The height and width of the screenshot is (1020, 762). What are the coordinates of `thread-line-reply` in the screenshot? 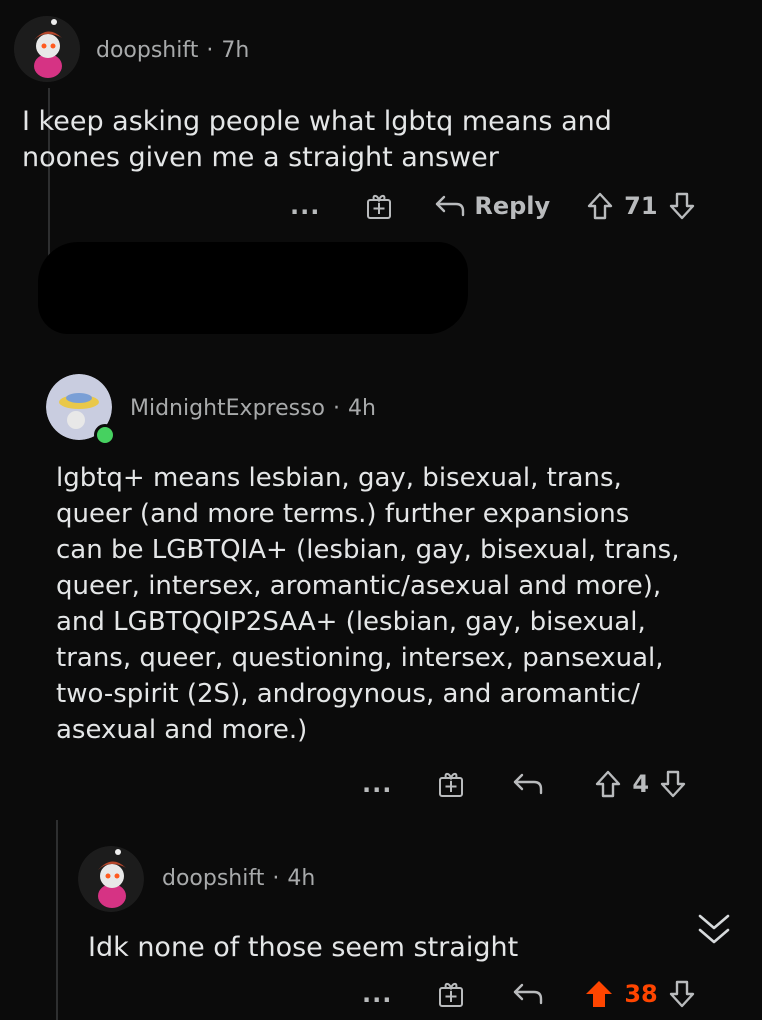 It's located at (57, 920).